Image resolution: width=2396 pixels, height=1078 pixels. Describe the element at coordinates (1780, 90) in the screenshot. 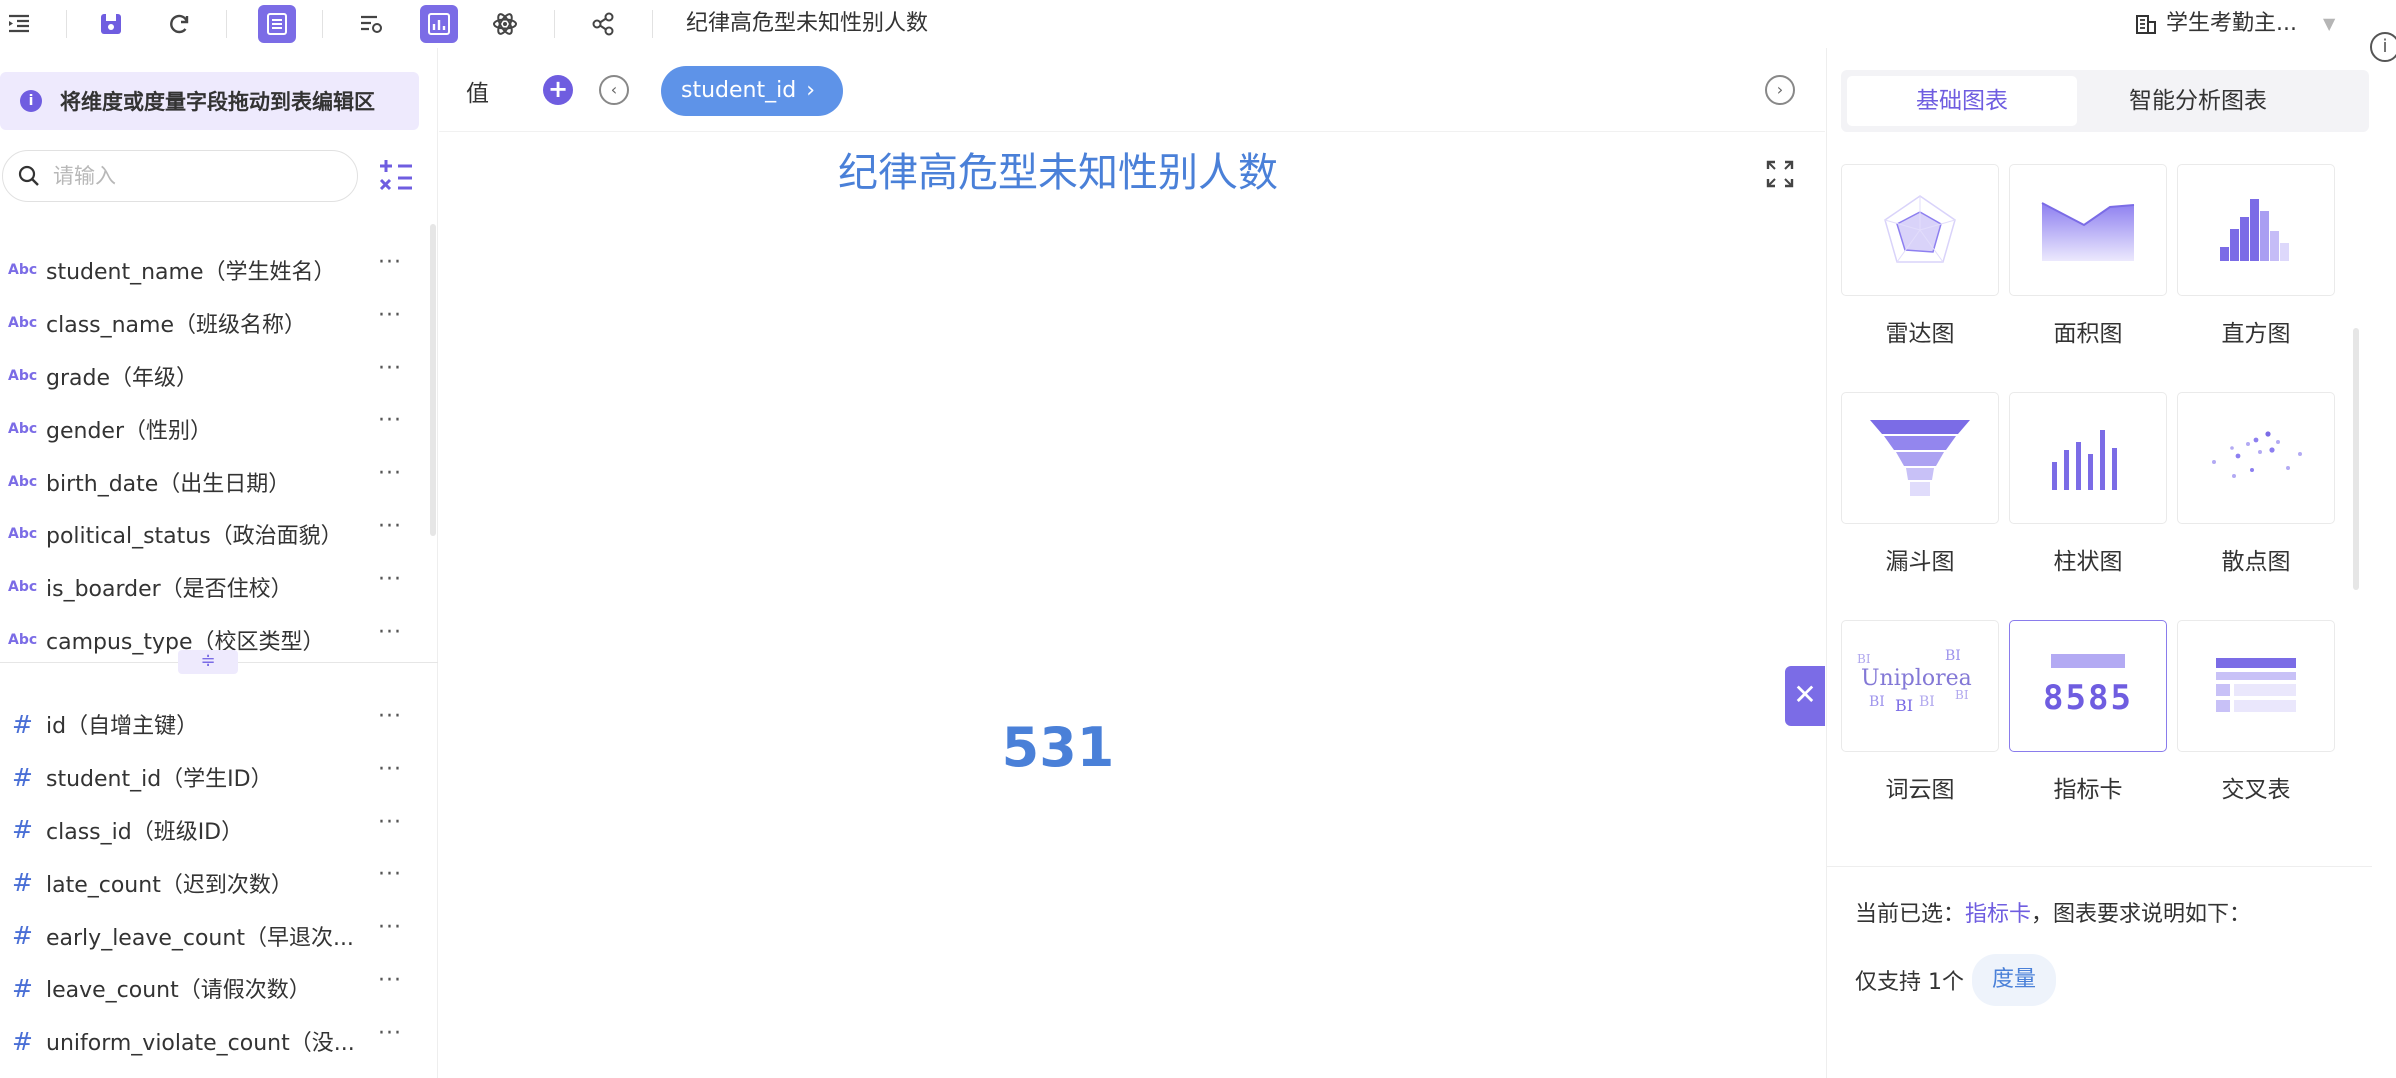

I see `scroll-right-icon: ›` at that location.